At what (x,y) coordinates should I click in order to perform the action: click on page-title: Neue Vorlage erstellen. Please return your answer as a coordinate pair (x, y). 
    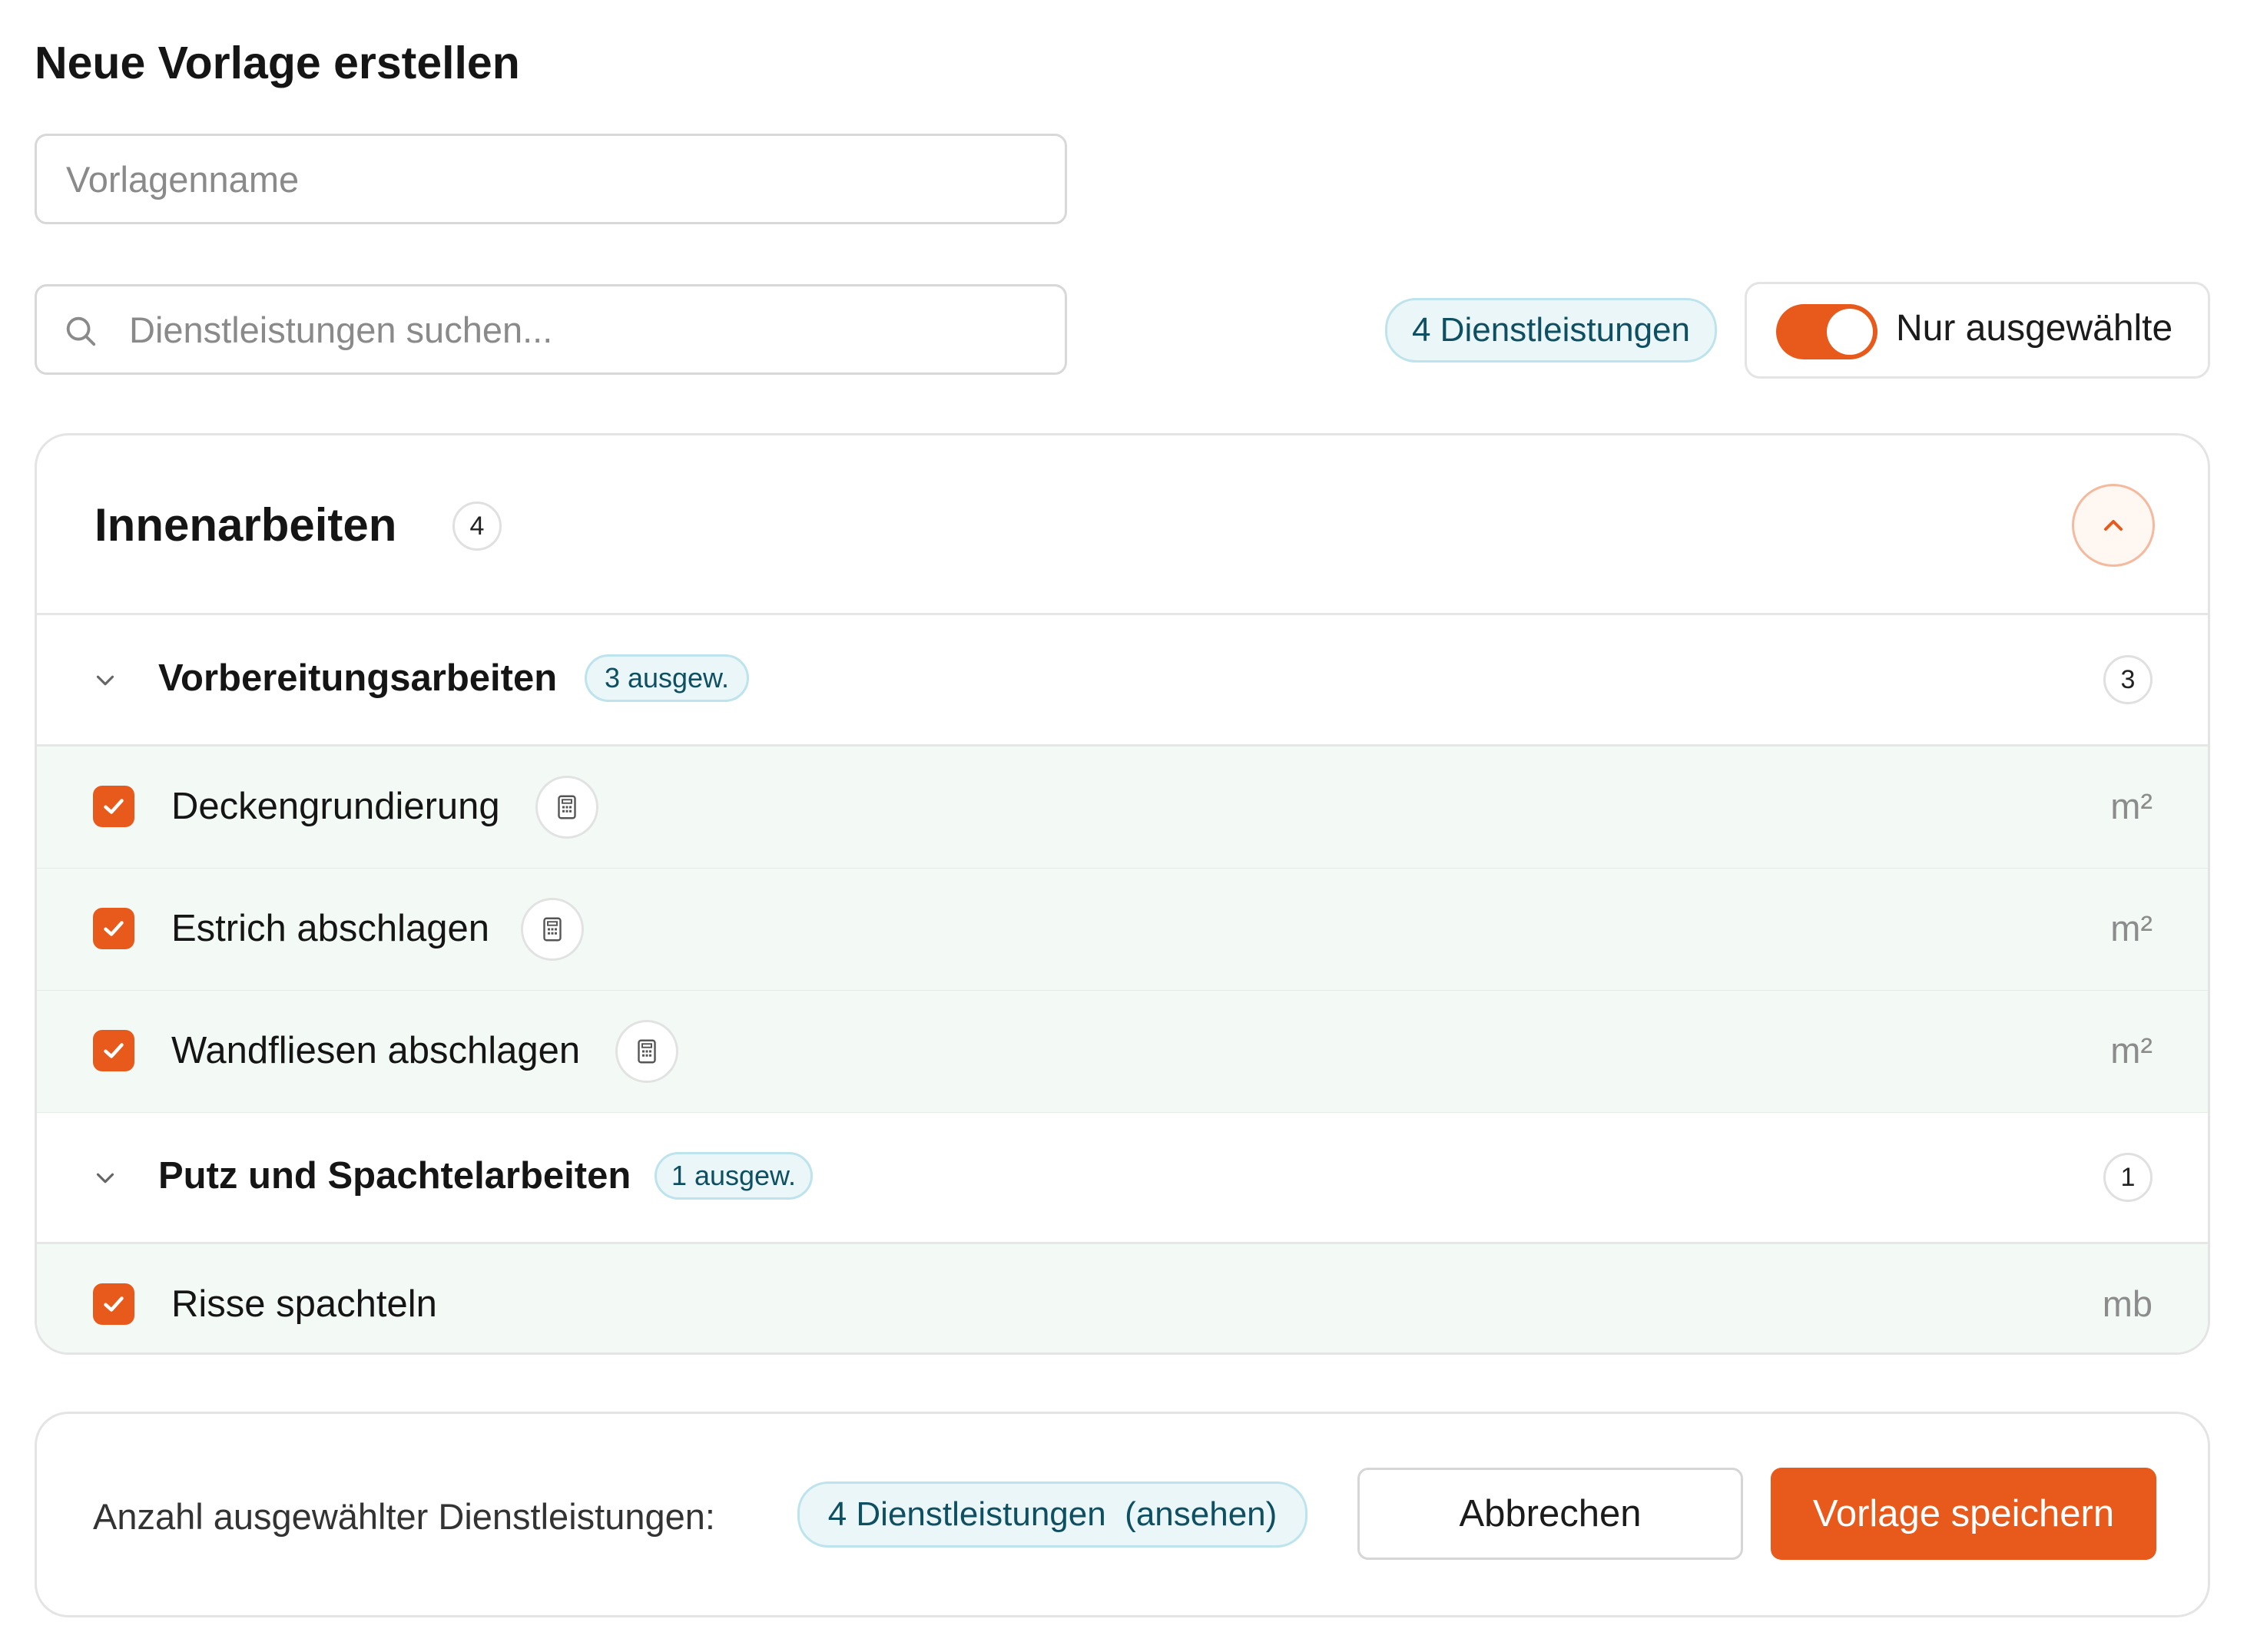
    Looking at the image, I should click on (277, 63).